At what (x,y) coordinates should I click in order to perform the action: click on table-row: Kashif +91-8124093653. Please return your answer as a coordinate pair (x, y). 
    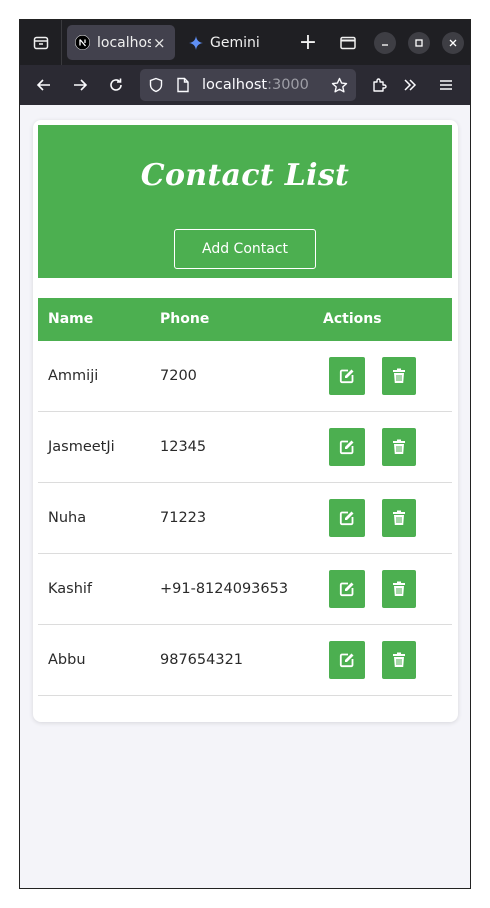
    Looking at the image, I should click on (245, 589).